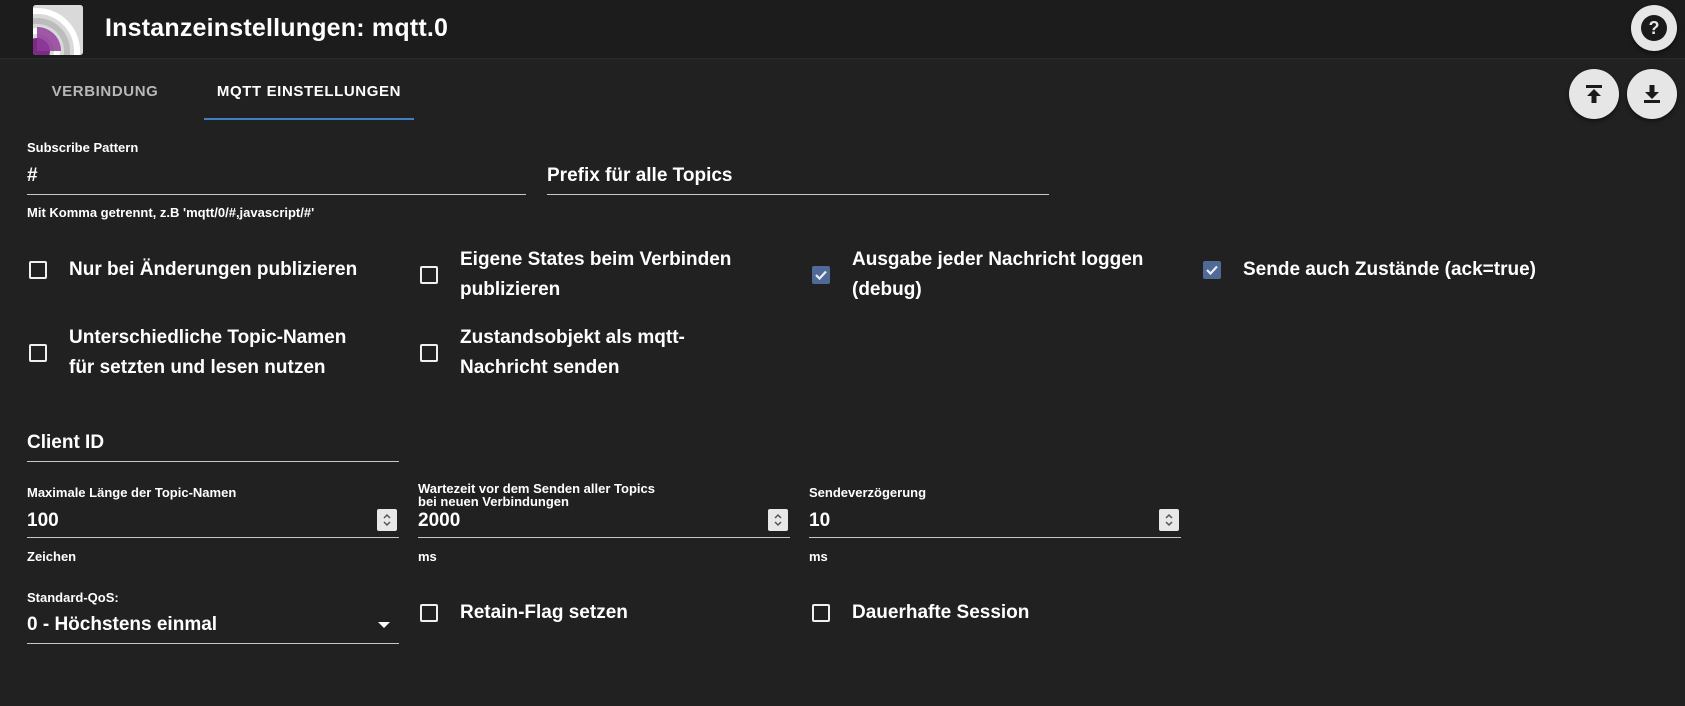 This screenshot has width=1685, height=706. I want to click on client-id-underline, so click(213, 461).